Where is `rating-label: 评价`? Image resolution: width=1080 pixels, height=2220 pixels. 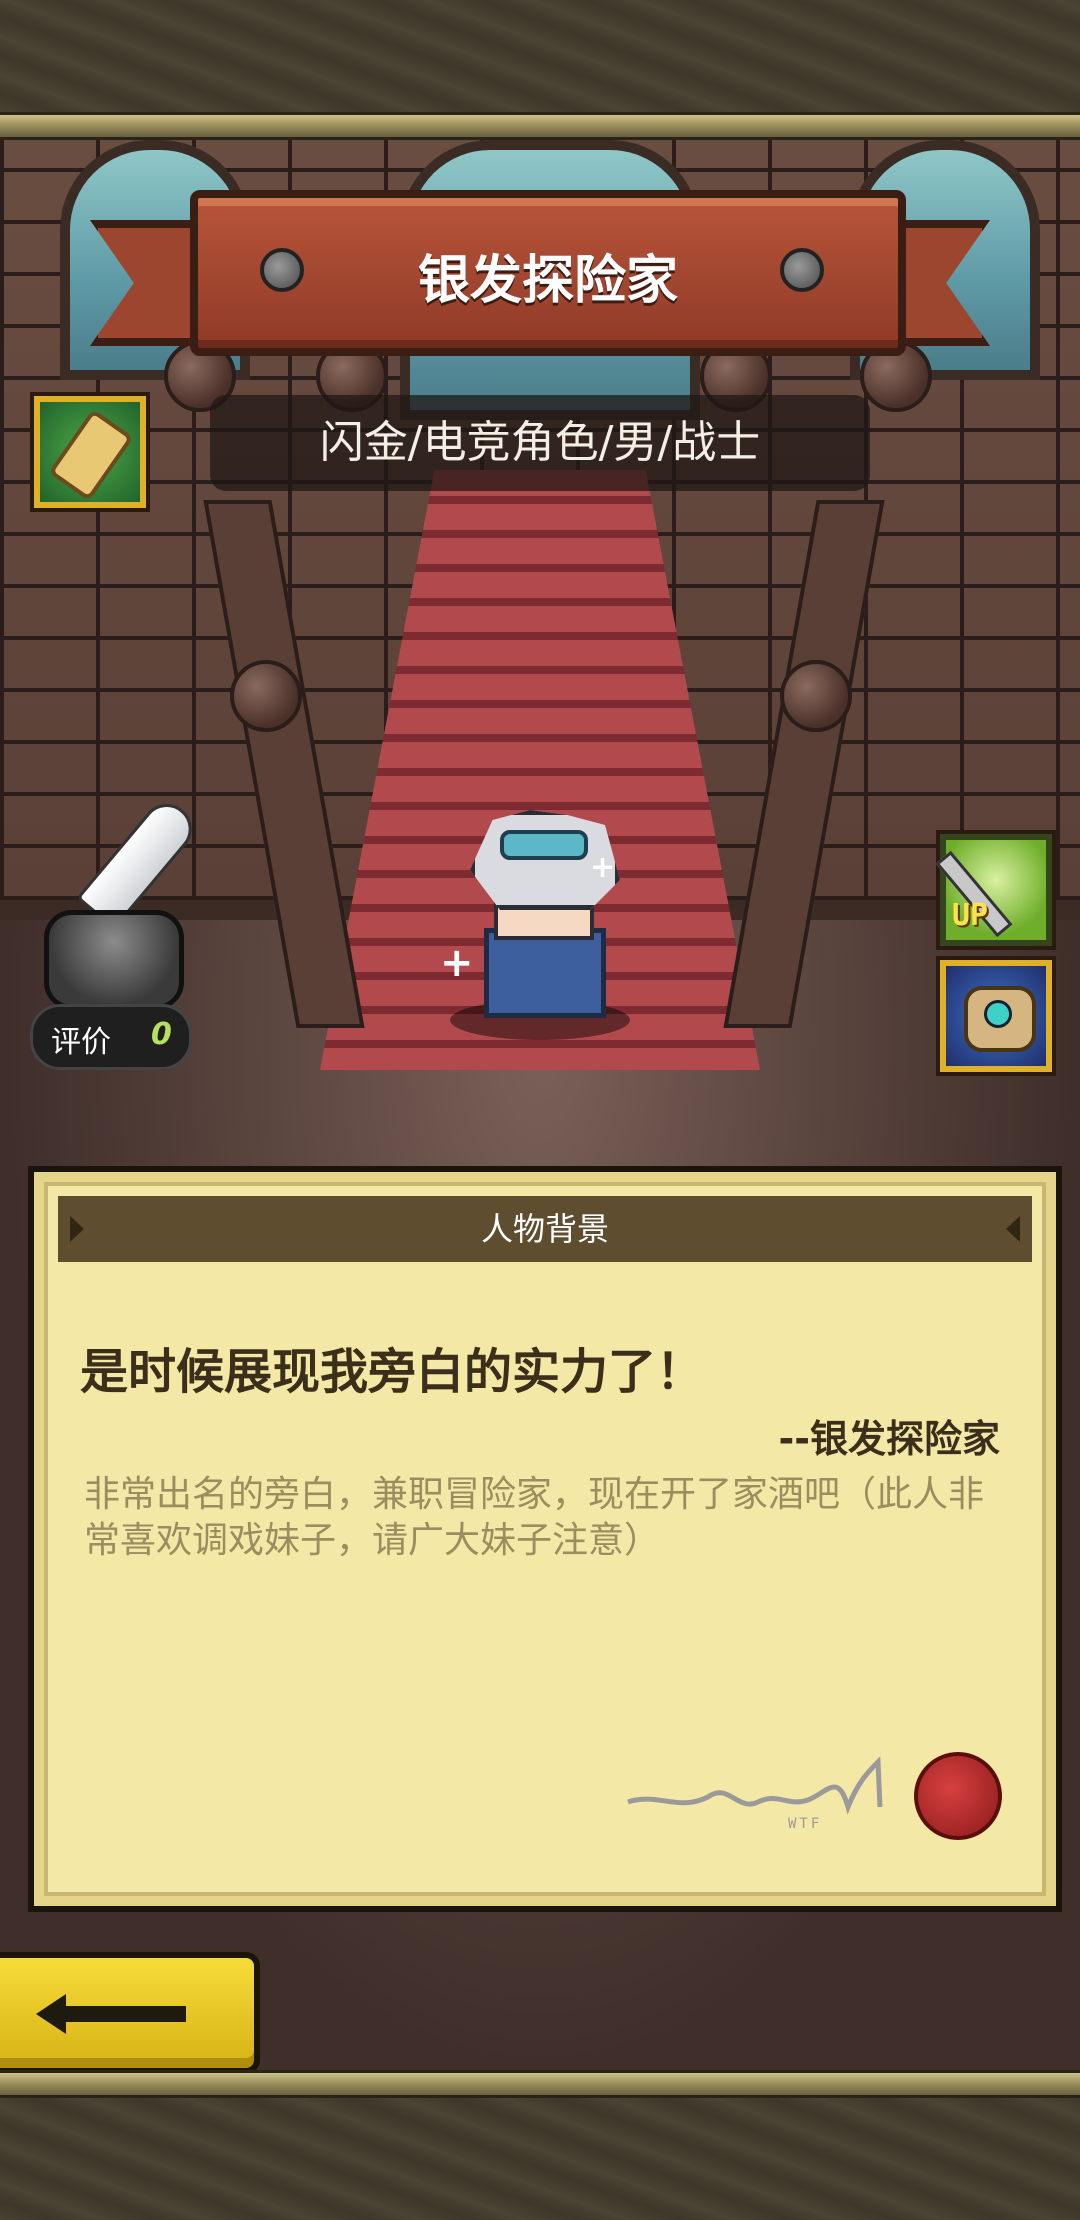
rating-label: 评价 is located at coordinates (81, 1042).